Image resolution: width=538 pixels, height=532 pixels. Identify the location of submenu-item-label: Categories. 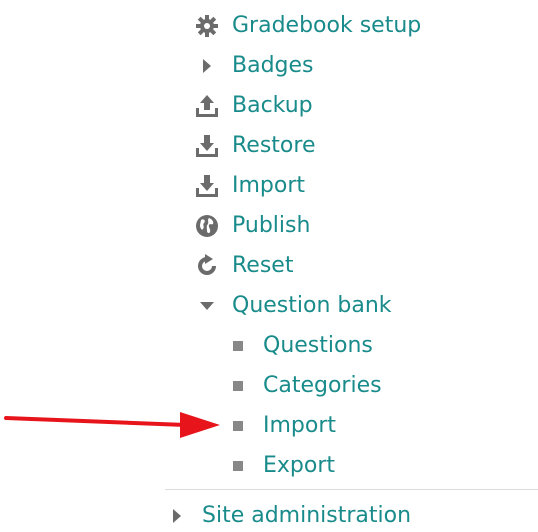
(322, 385).